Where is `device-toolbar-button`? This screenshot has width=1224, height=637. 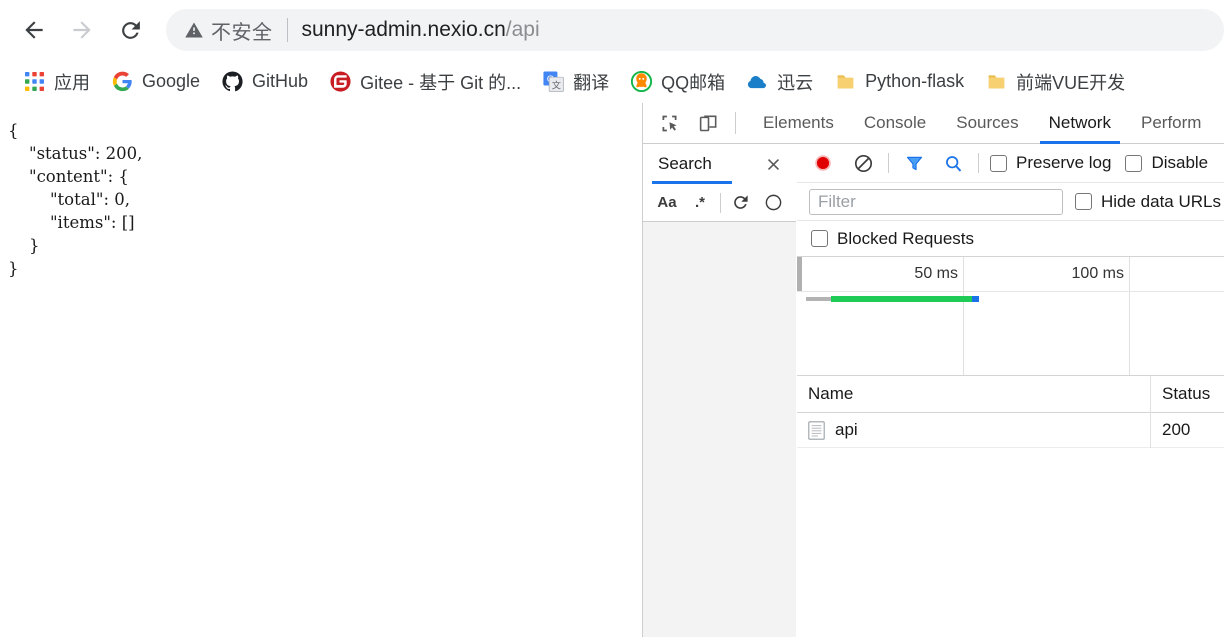
device-toolbar-button is located at coordinates (708, 123).